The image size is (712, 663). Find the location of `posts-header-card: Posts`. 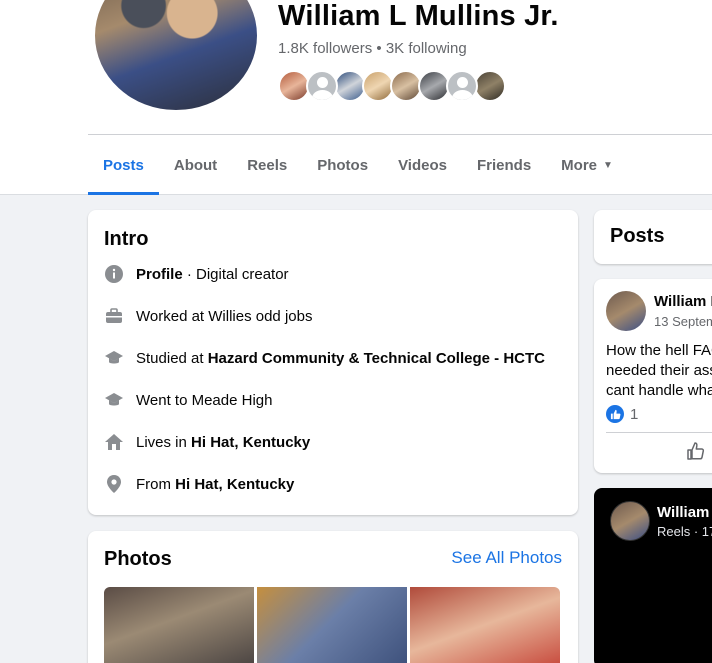

posts-header-card: Posts is located at coordinates (653, 237).